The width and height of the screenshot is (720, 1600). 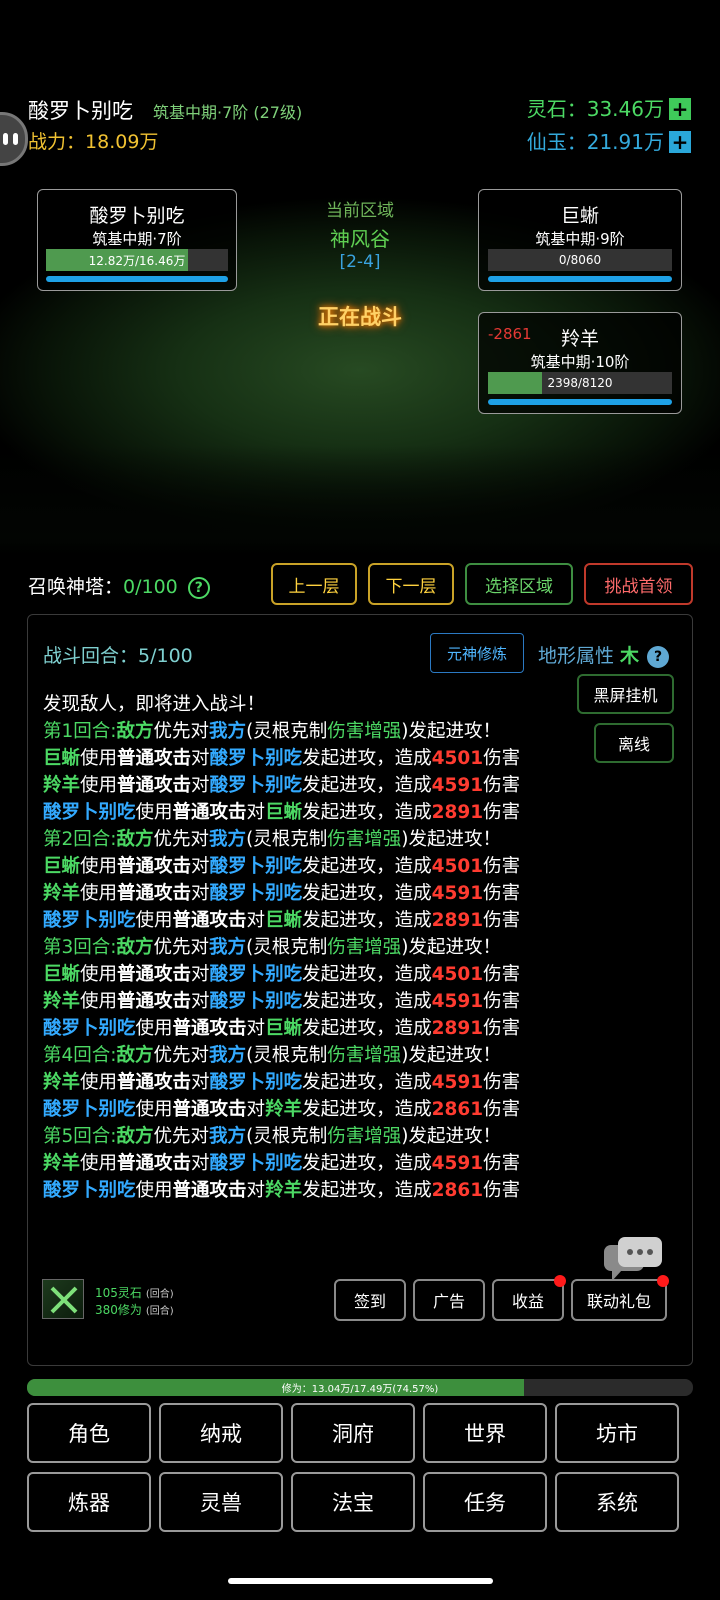 What do you see at coordinates (89, 1433) in the screenshot?
I see `menu-button: 角色` at bounding box center [89, 1433].